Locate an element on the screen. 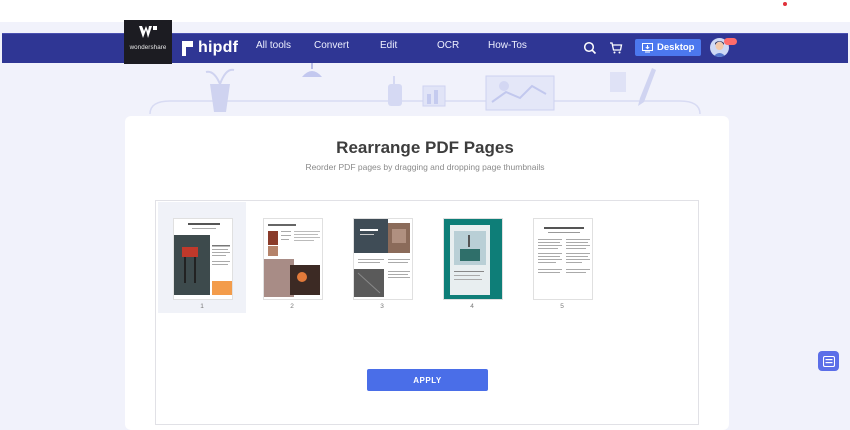 Image resolution: width=850 pixels, height=430 pixels. floating-chat-button is located at coordinates (828, 361).